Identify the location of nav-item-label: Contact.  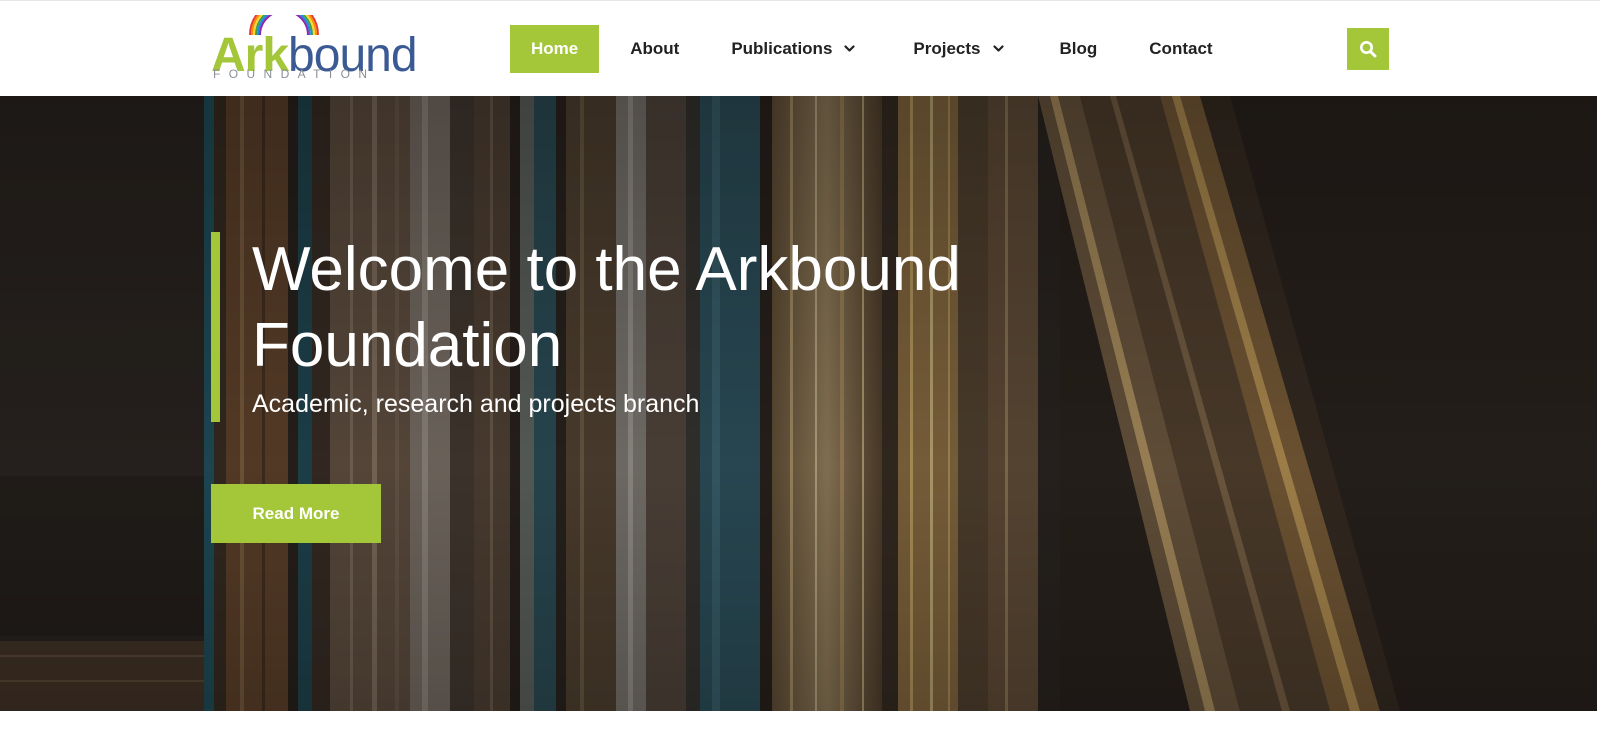
(1181, 48).